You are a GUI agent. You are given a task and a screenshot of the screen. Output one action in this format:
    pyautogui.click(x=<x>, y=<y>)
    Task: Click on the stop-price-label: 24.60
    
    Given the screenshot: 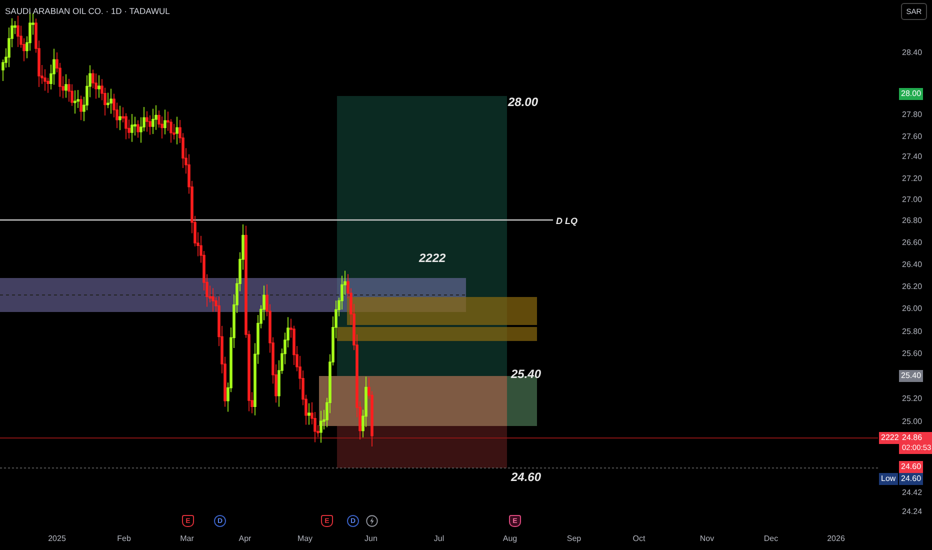 What is the action you would take?
    pyautogui.click(x=526, y=477)
    